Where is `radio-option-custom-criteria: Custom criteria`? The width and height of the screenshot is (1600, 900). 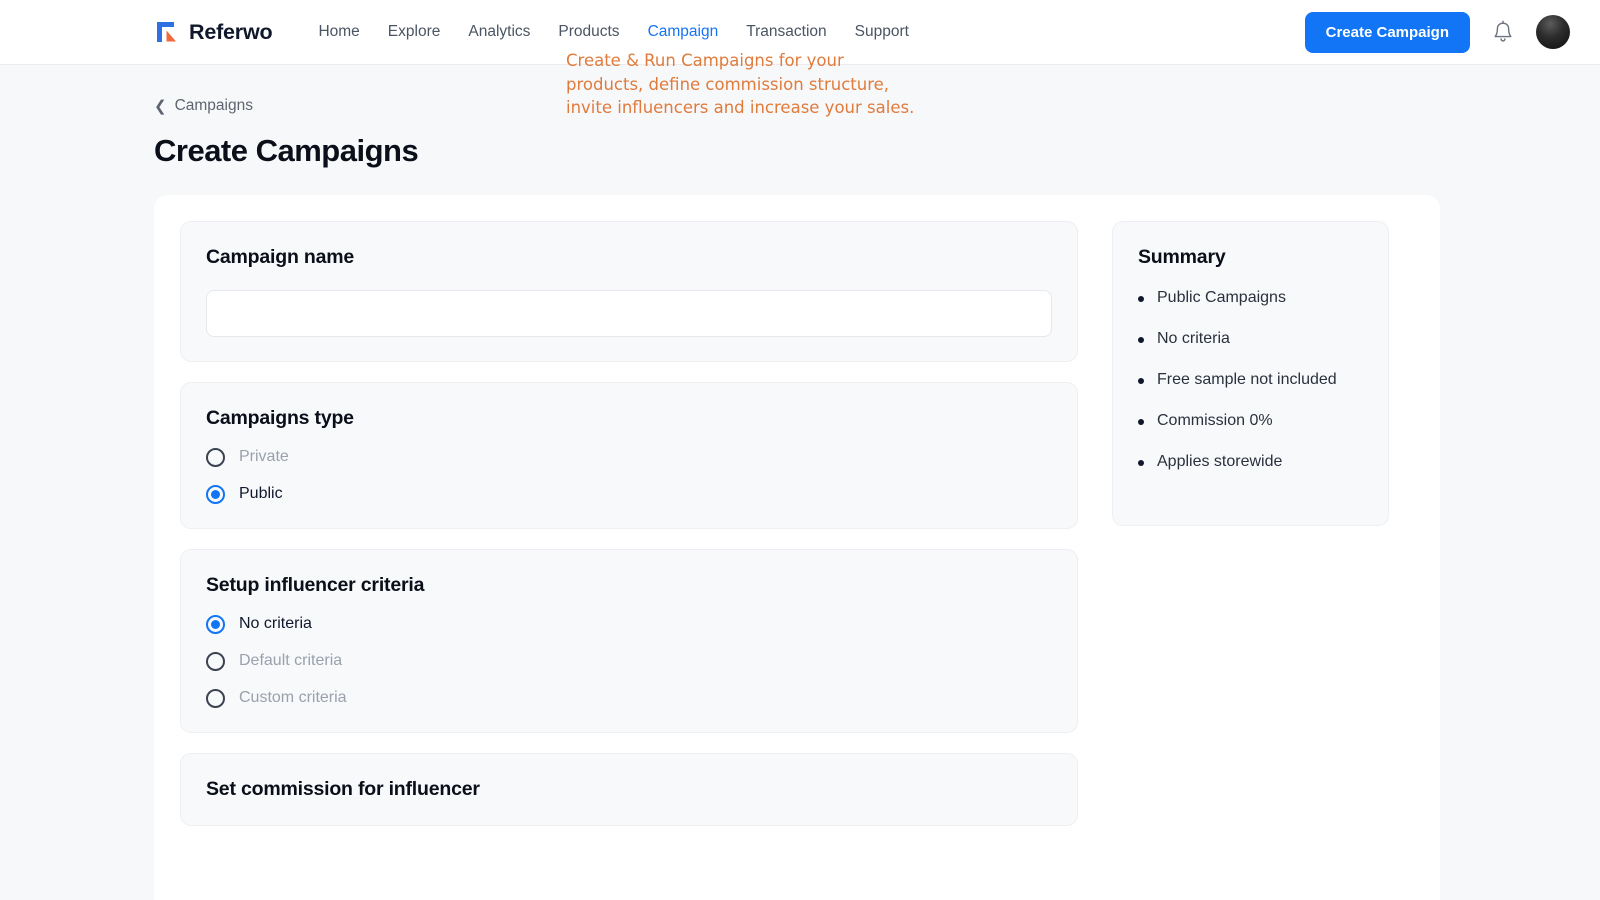 radio-option-custom-criteria: Custom criteria is located at coordinates (629, 698).